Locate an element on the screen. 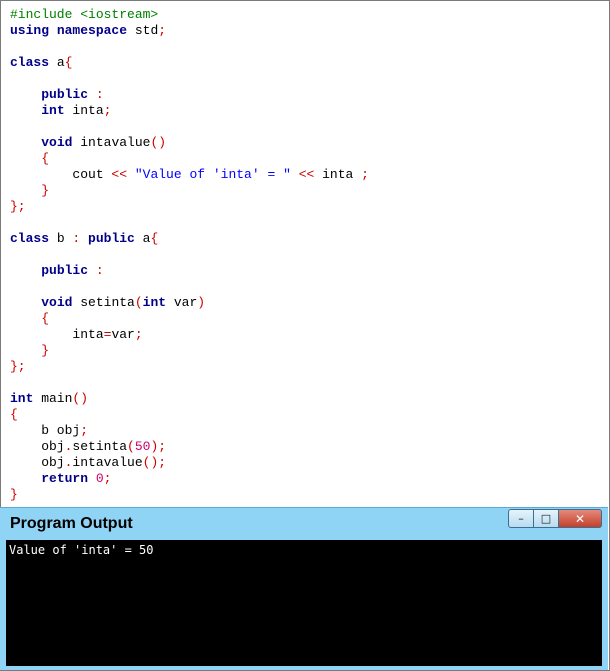 The width and height of the screenshot is (610, 671). code-token: using is located at coordinates (30, 30).